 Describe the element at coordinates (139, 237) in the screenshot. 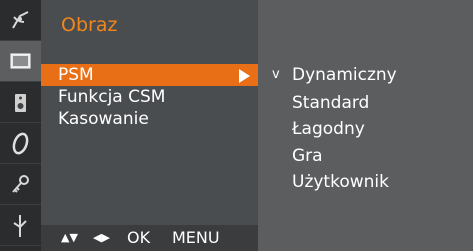

I see `ok-hint: OK` at that location.